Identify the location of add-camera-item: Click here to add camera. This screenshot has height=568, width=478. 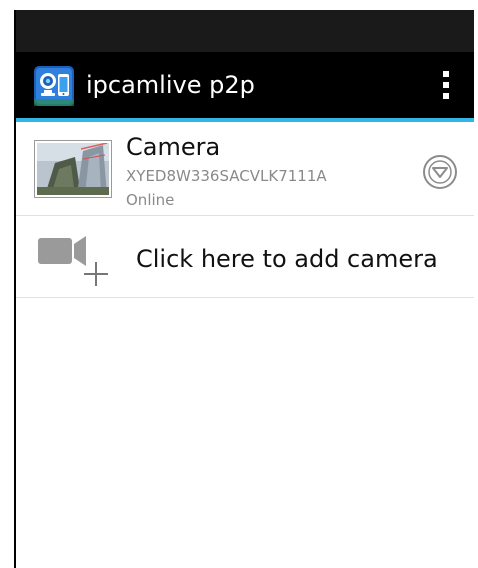
(245, 257).